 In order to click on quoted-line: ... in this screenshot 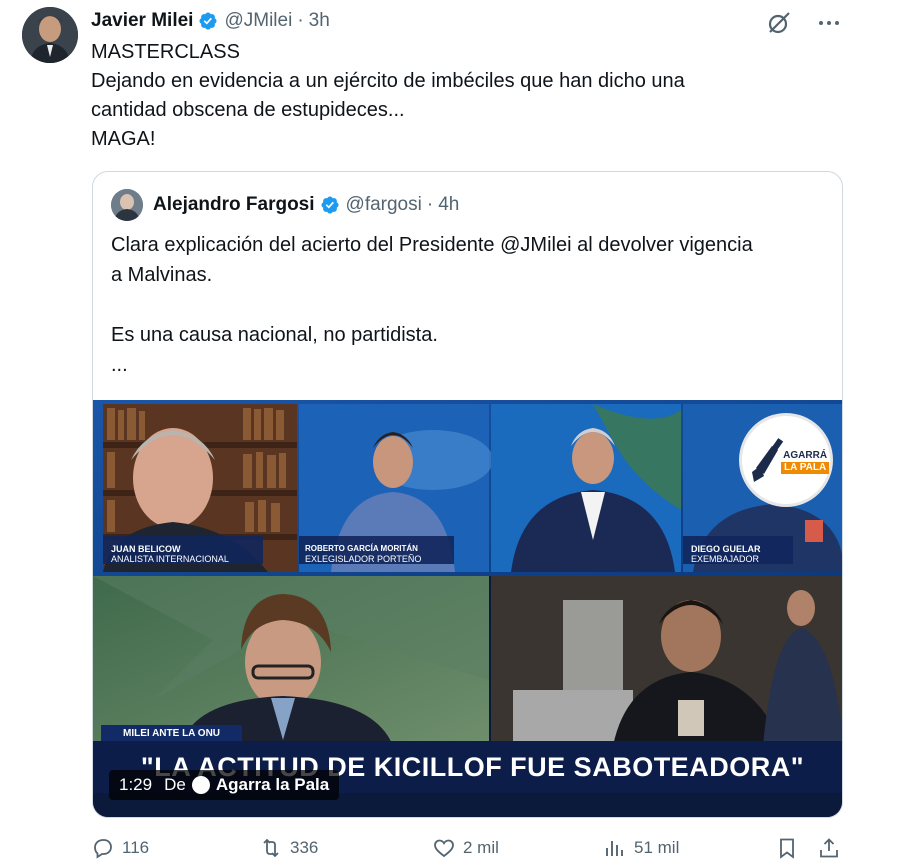, I will do `click(119, 365)`.